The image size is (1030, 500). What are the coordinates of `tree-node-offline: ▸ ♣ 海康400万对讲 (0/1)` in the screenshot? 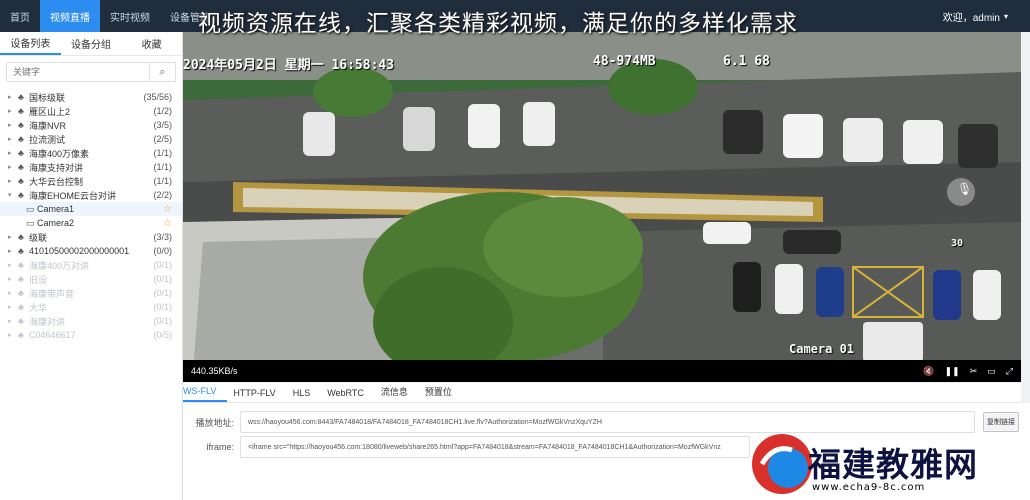 It's located at (91, 265).